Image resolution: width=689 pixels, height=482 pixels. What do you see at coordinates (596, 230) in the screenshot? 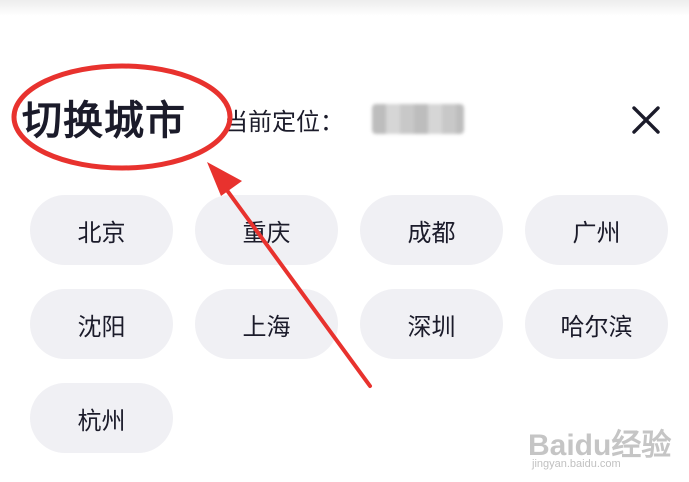
I see `city-chip-guangzhou: 广州` at bounding box center [596, 230].